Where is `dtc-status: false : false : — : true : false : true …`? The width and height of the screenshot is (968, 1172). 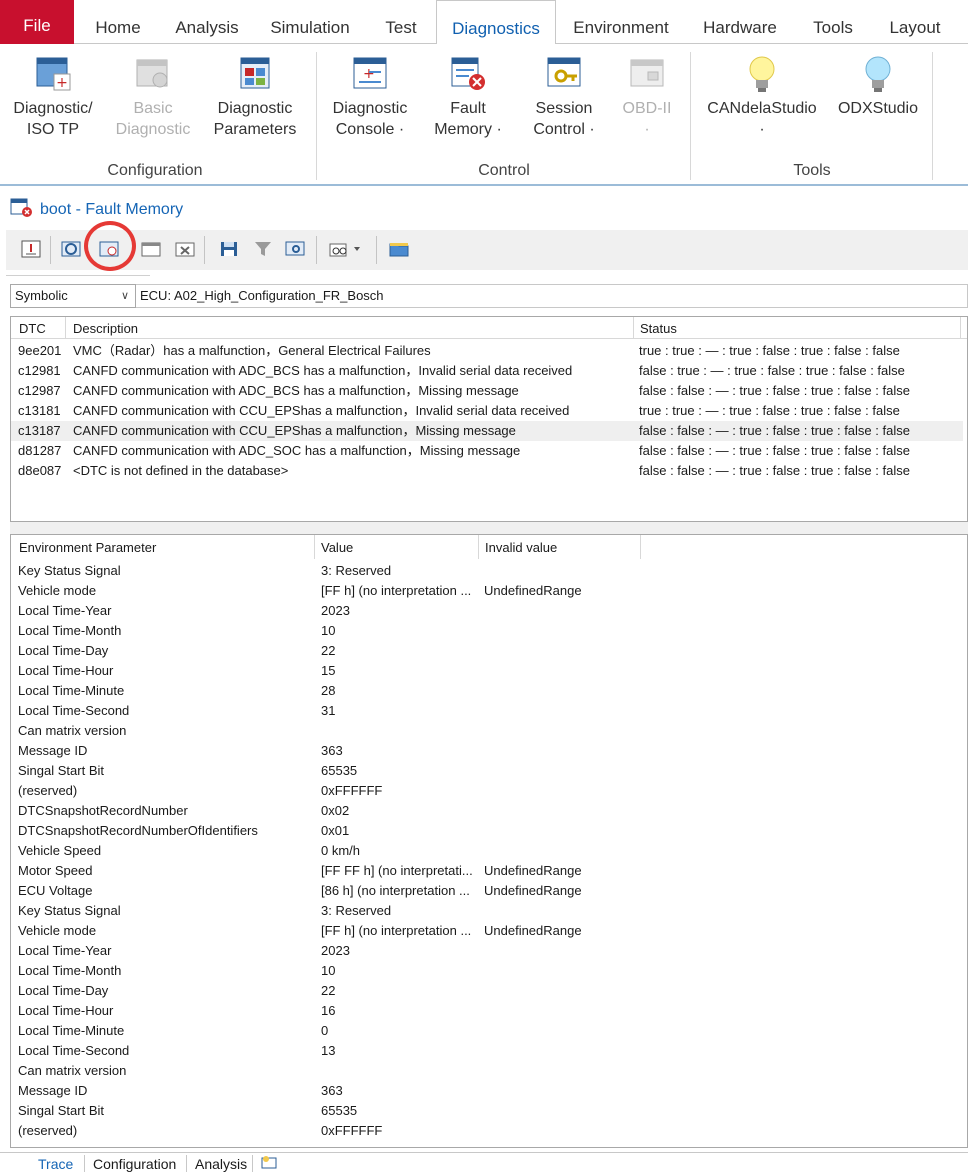 dtc-status: false : false : — : true : false : true … is located at coordinates (774, 430).